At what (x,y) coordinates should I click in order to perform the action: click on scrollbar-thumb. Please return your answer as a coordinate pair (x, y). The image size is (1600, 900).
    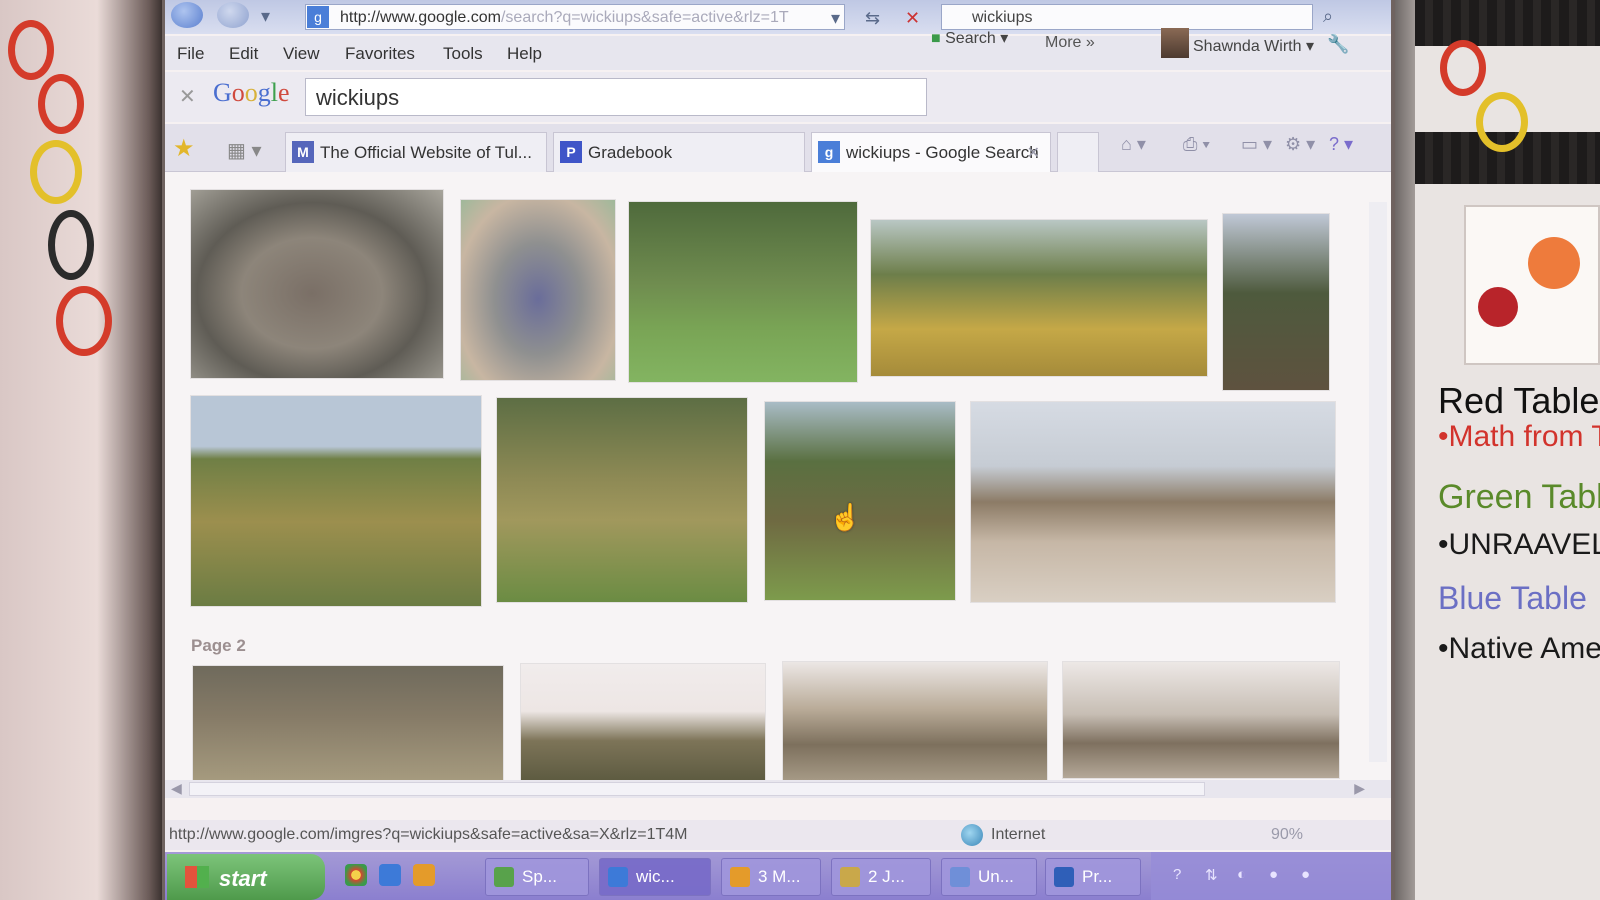
    Looking at the image, I should click on (697, 789).